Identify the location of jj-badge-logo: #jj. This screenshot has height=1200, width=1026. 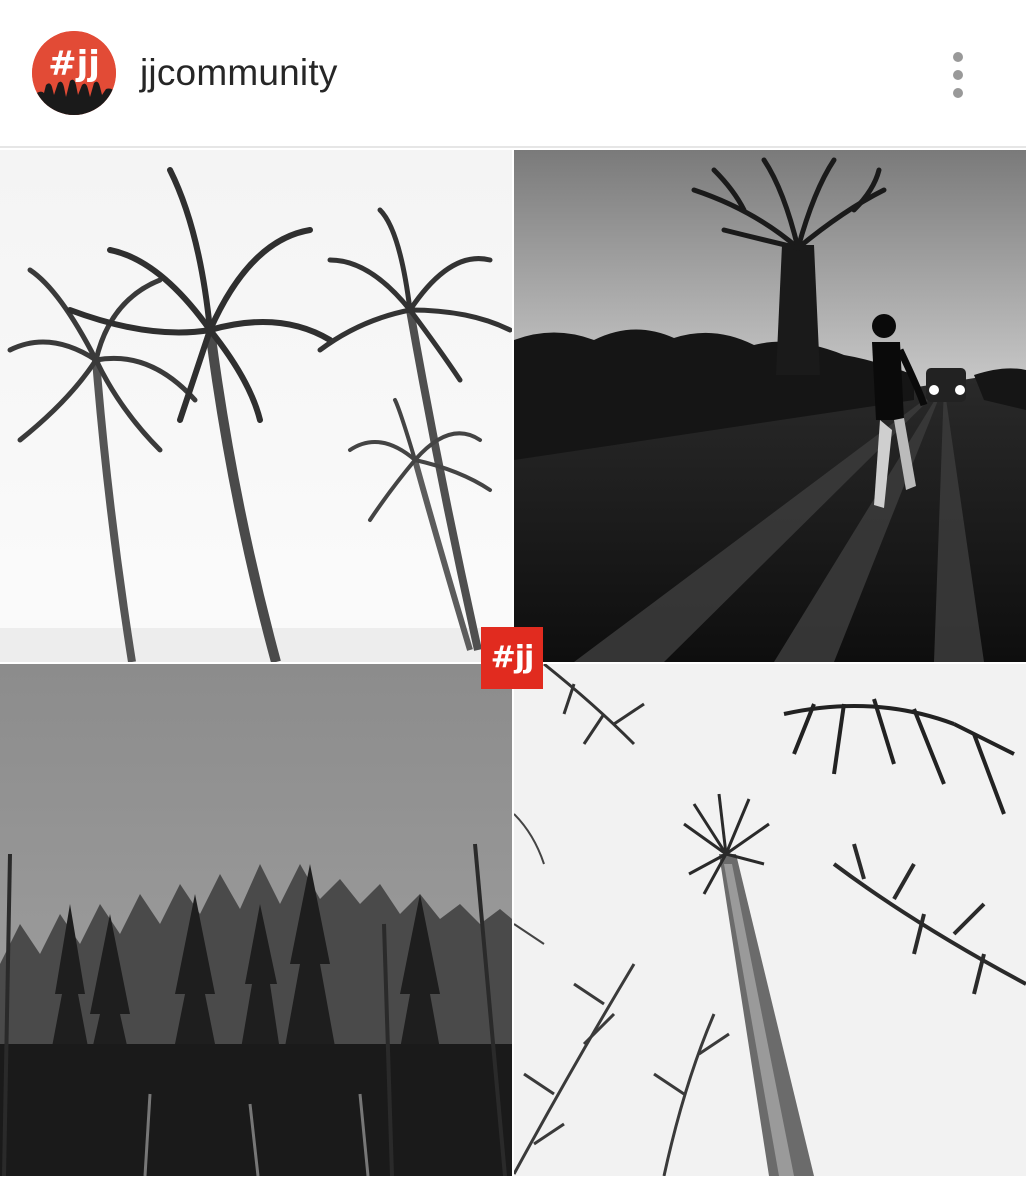
(512, 658).